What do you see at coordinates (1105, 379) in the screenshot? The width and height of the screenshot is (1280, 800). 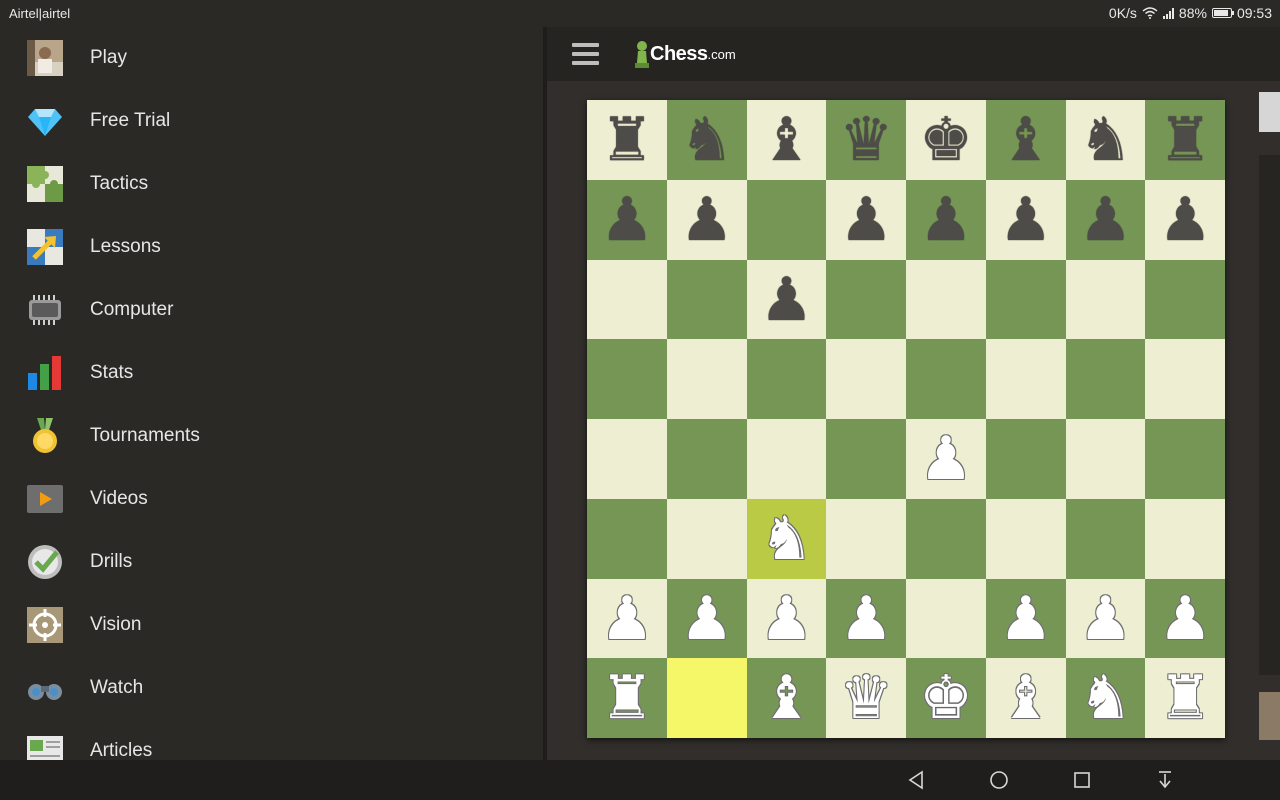 I see `square-g5` at bounding box center [1105, 379].